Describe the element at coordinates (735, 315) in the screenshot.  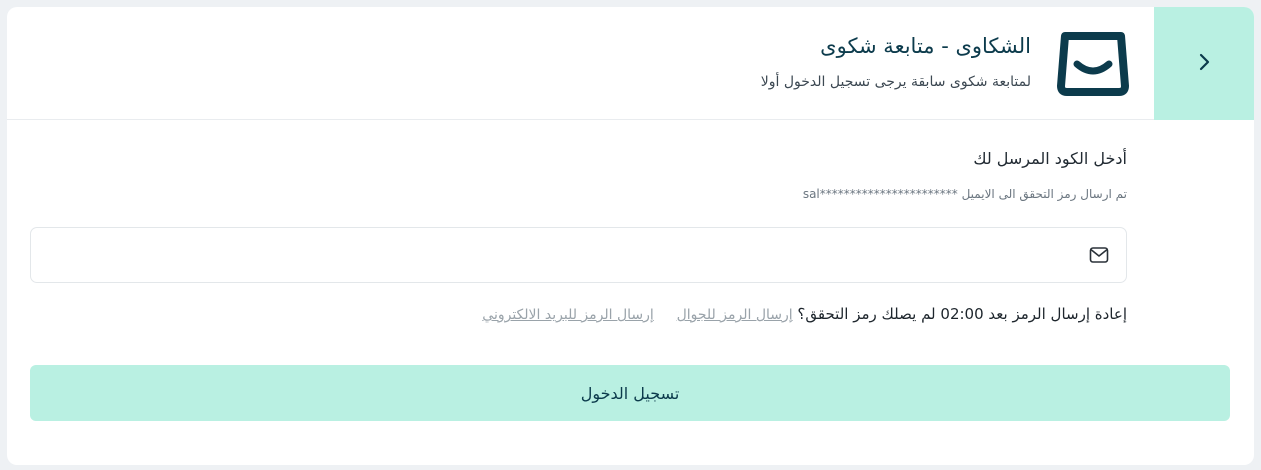
I see `send-code-sms-link: إرسال الرمز للجوال` at that location.